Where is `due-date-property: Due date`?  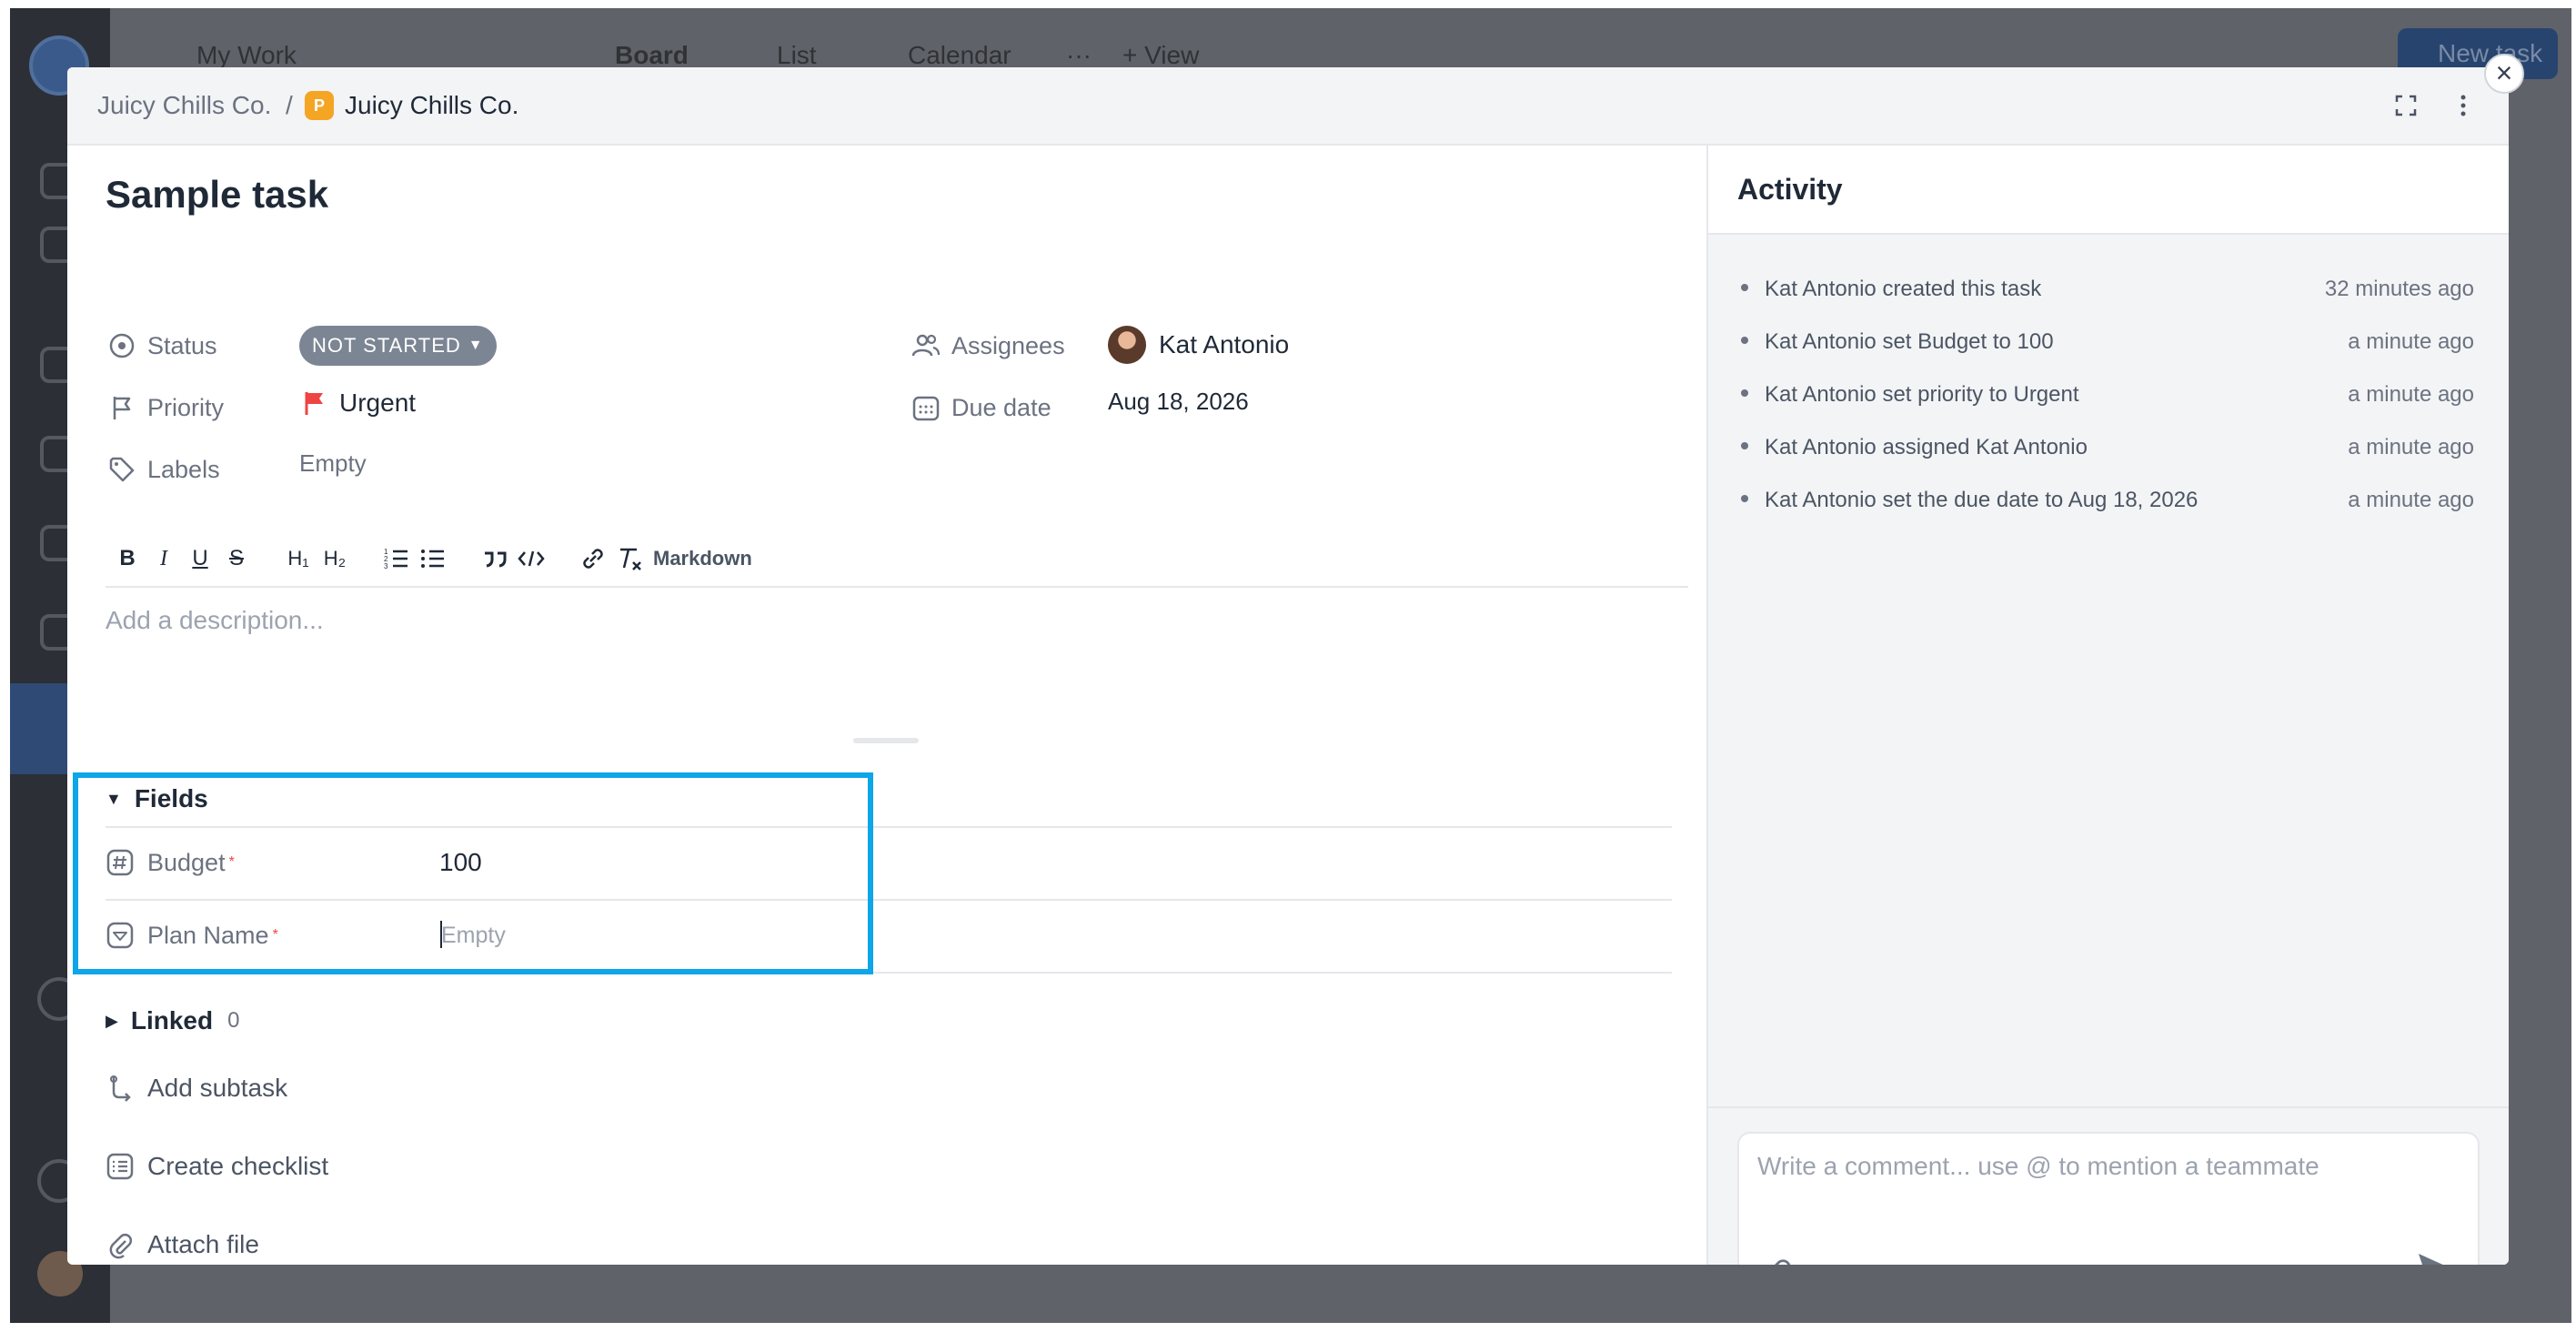 due-date-property: Due date is located at coordinates (981, 408).